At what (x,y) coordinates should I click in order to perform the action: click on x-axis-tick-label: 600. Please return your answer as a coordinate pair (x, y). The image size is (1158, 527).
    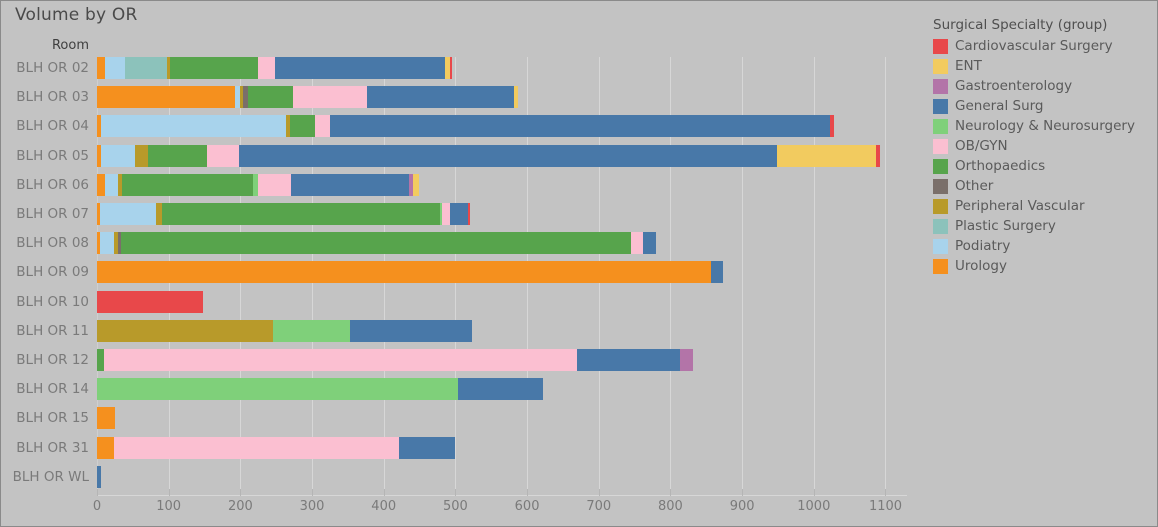
    Looking at the image, I should click on (527, 506).